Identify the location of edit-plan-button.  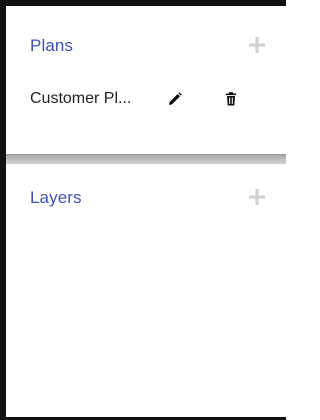
(175, 99).